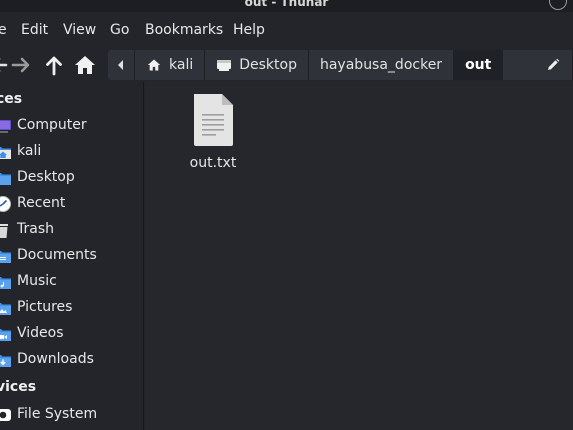 Image resolution: width=573 pixels, height=430 pixels. What do you see at coordinates (6, 308) in the screenshot?
I see `pictures-folder-icon` at bounding box center [6, 308].